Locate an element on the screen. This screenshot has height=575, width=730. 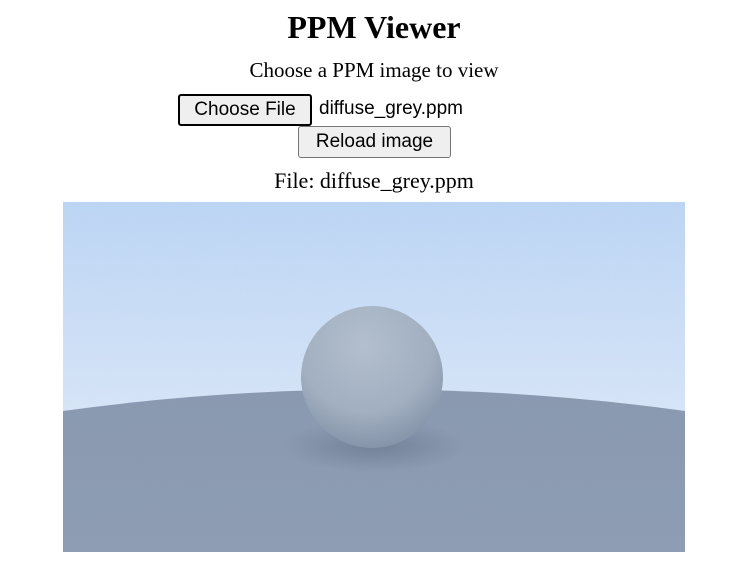
reload-image-button: Reload image is located at coordinates (374, 142).